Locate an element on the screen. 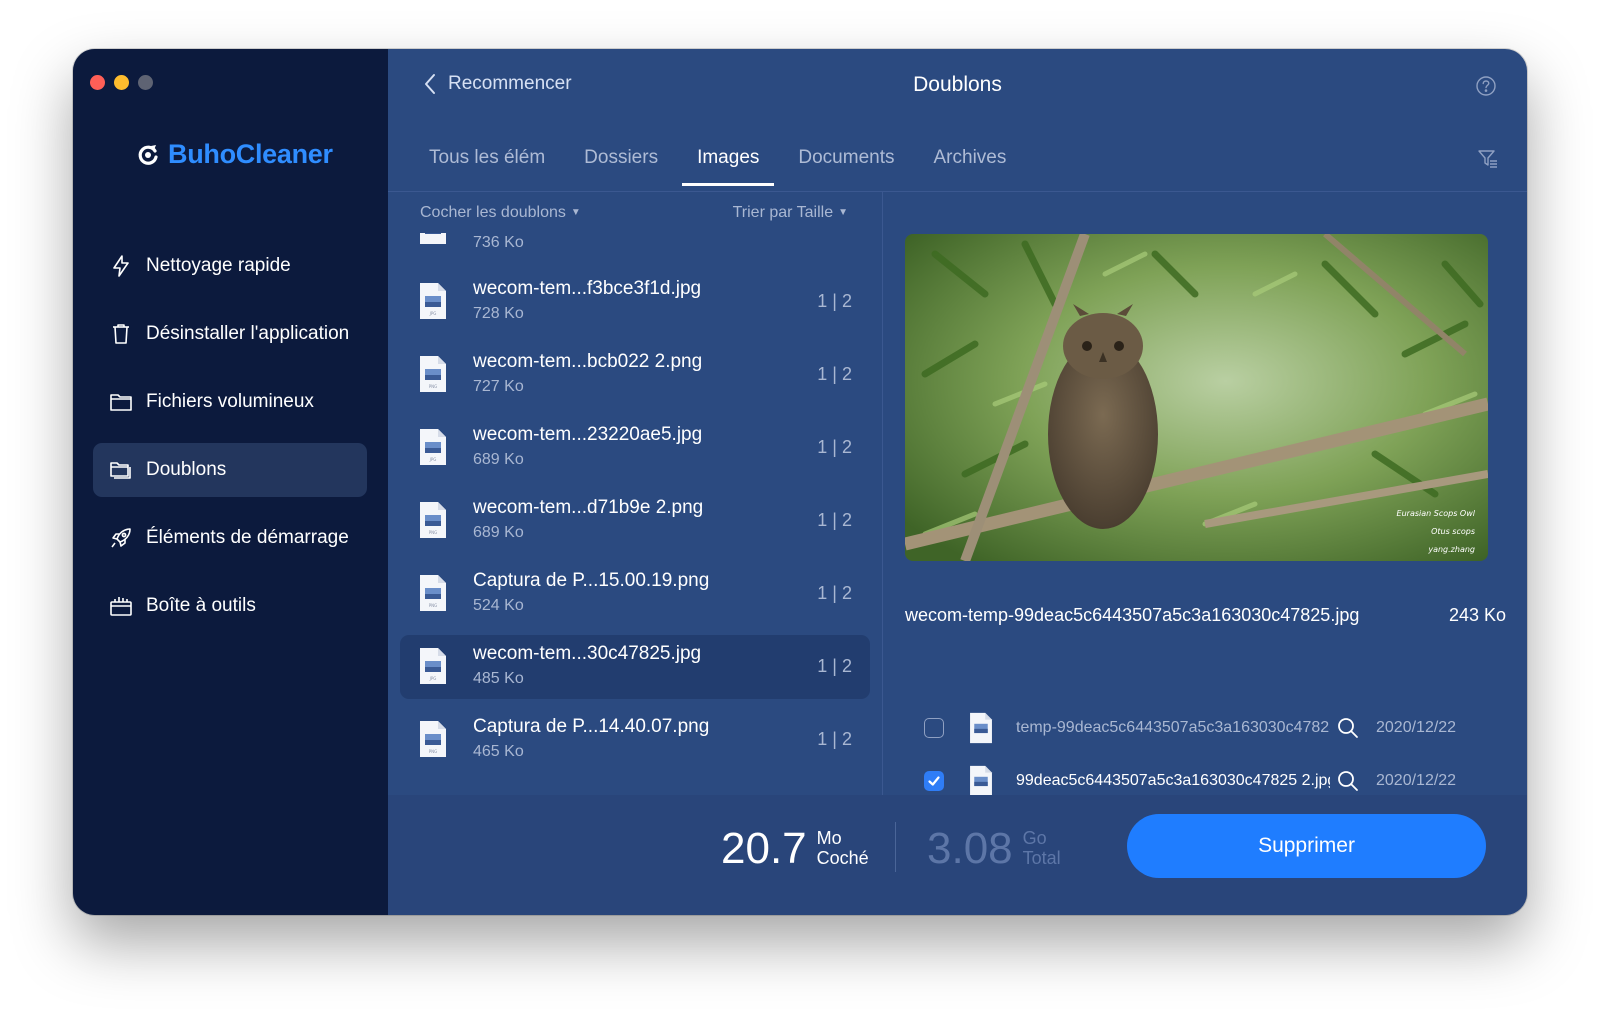  sidebar-item-fichiers-volumineux: Fichiers volumineux is located at coordinates (230, 402).